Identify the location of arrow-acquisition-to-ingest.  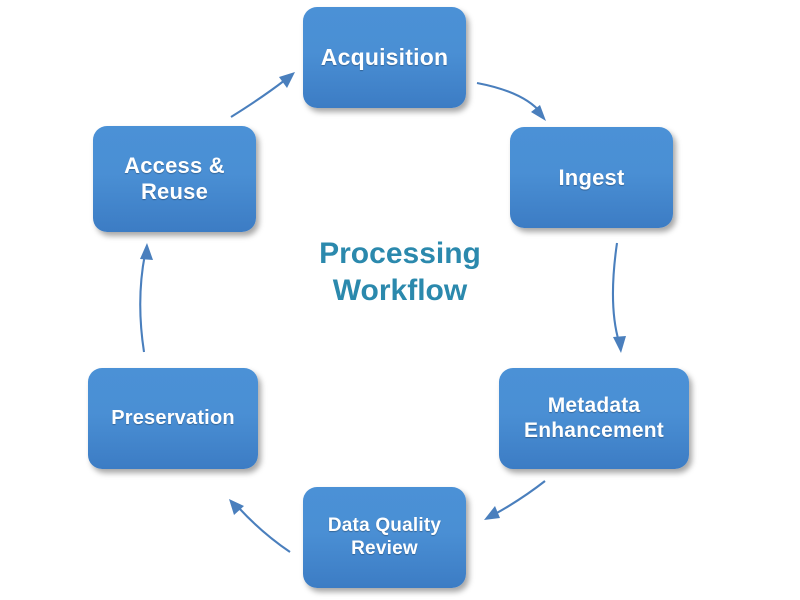
(511, 101).